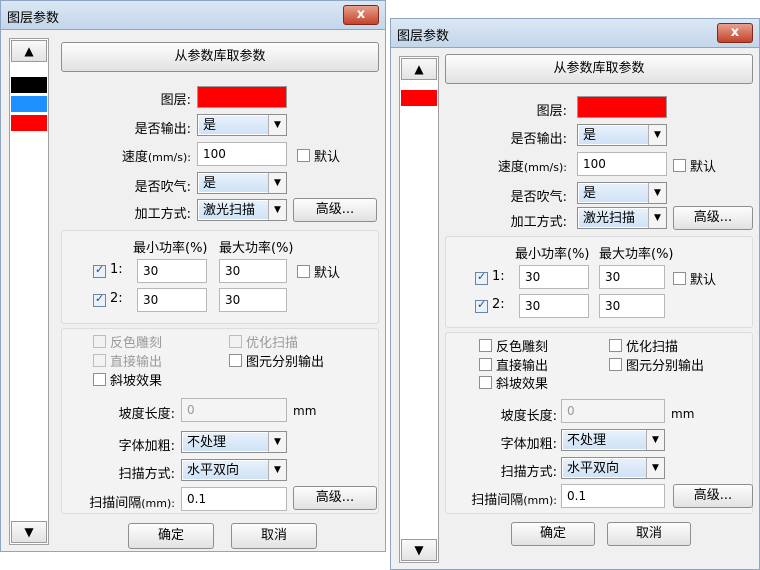  What do you see at coordinates (136, 343) in the screenshot?
I see `reverse-engrave-label: 反色雕刻` at bounding box center [136, 343].